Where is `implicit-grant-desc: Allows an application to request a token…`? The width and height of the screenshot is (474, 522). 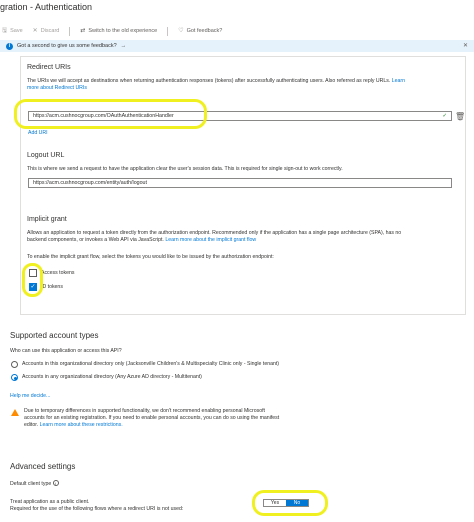 implicit-grant-desc: Allows an application to request a token… is located at coordinates (245, 237).